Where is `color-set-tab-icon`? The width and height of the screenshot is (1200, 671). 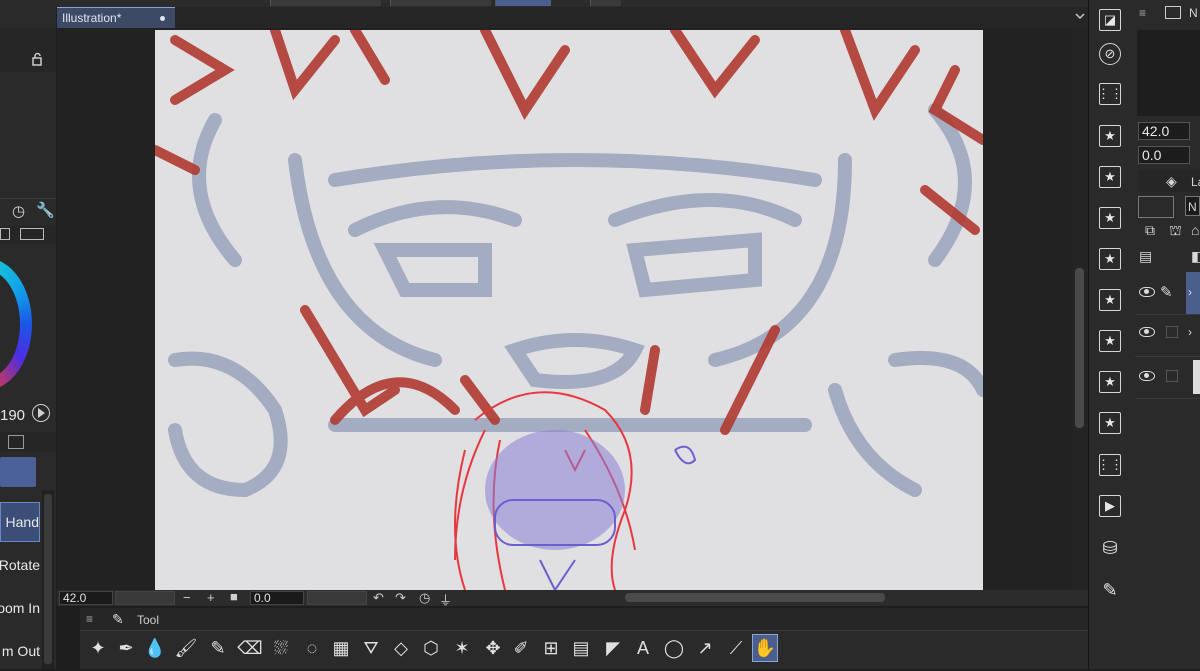
color-set-tab-icon is located at coordinates (32, 234).